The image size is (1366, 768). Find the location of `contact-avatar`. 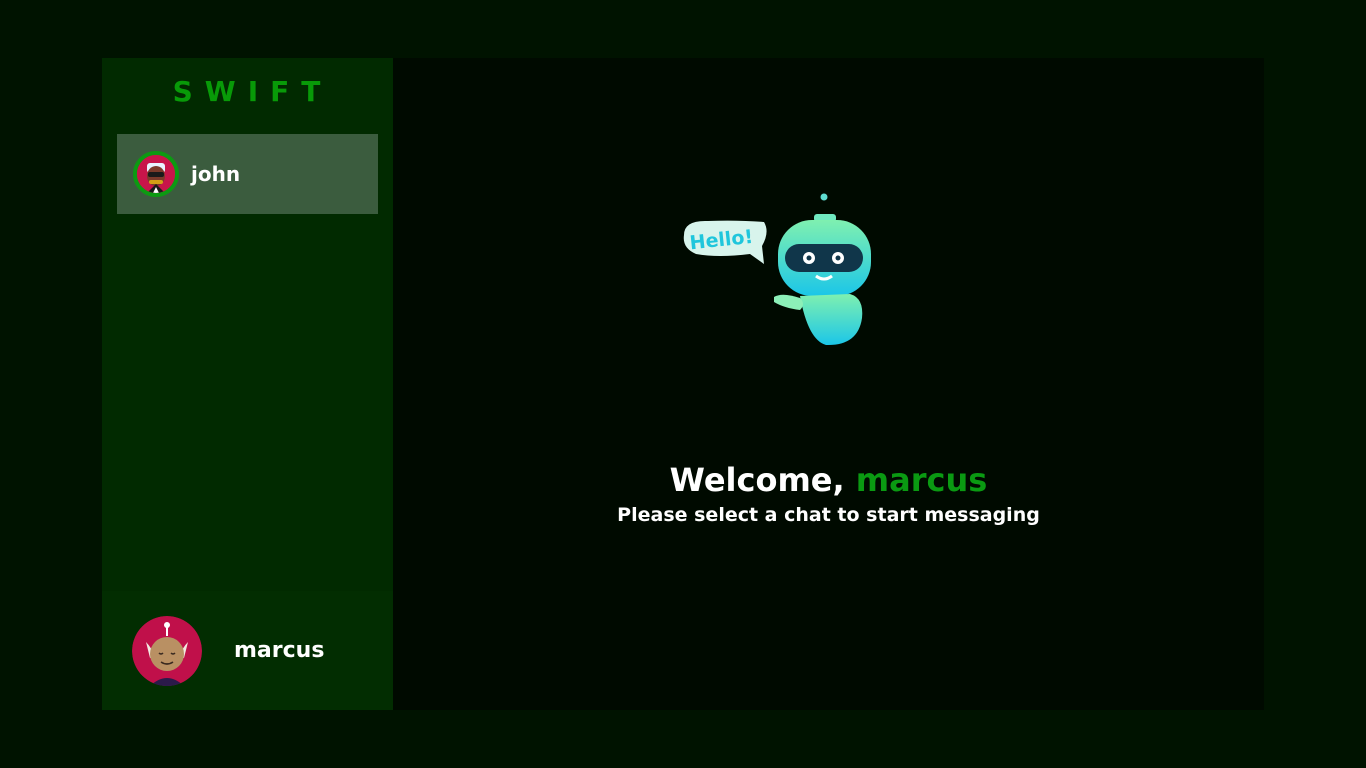

contact-avatar is located at coordinates (156, 174).